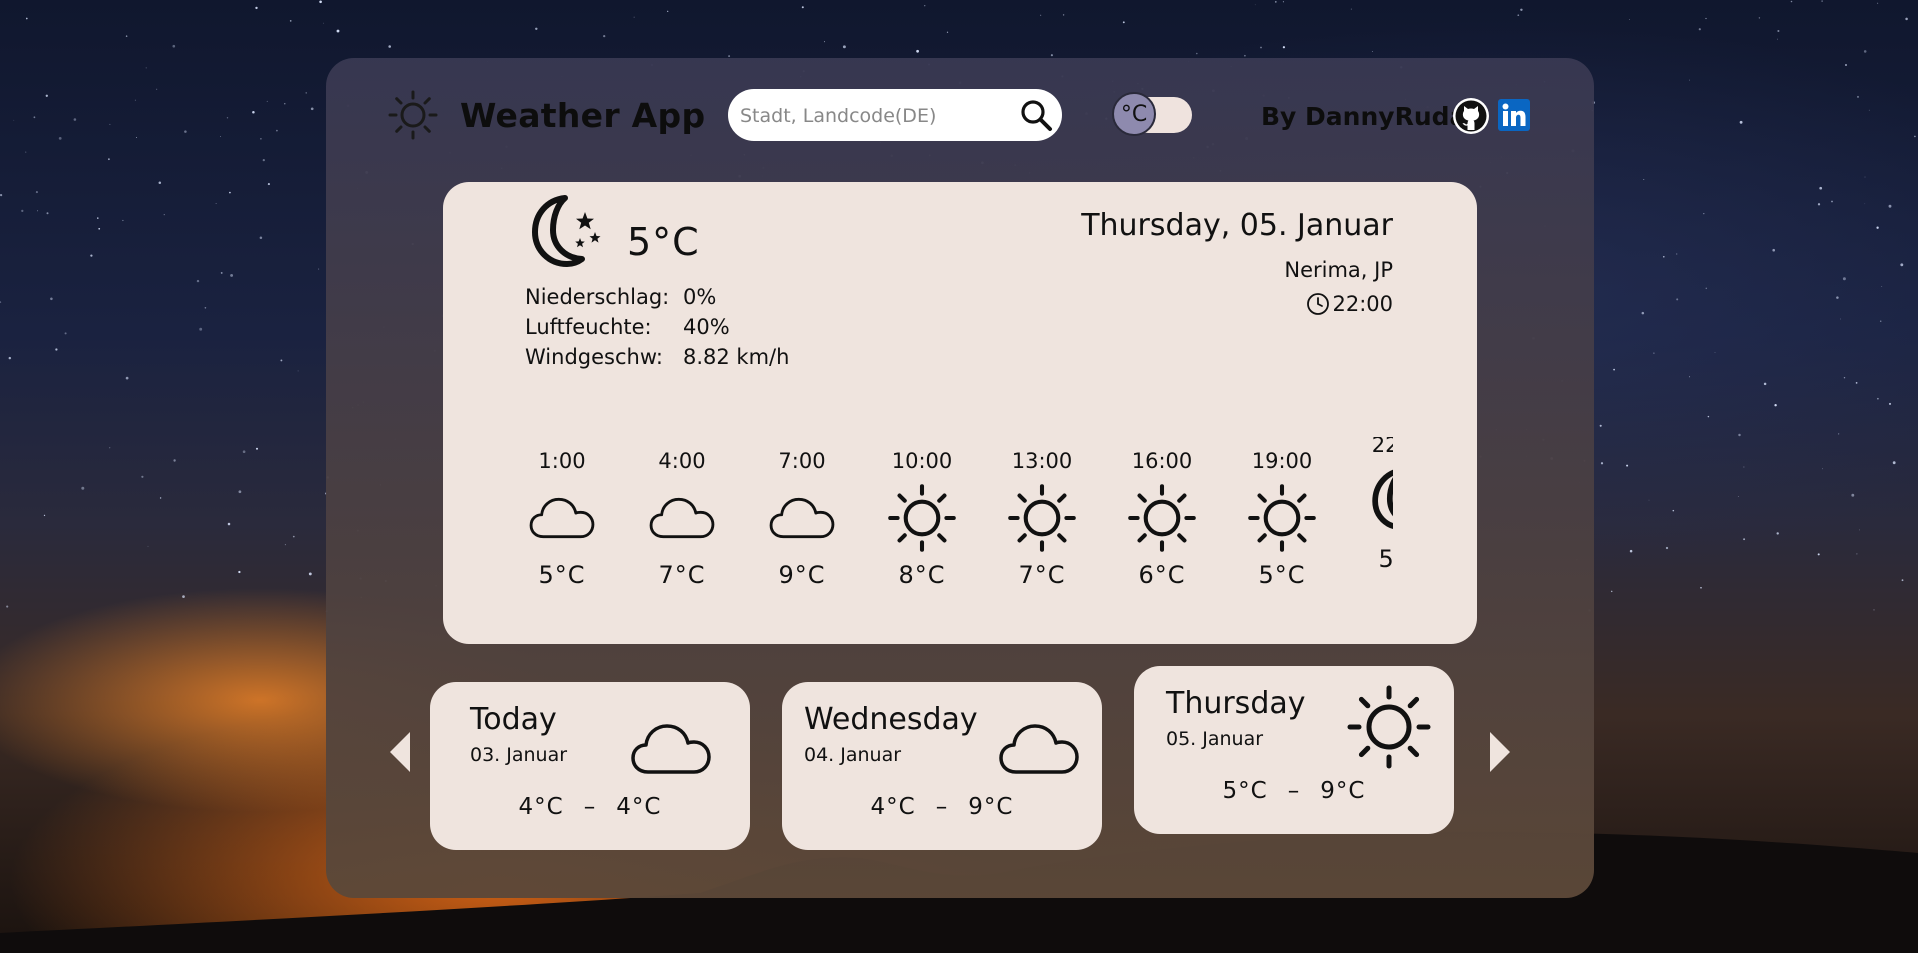 The width and height of the screenshot is (1918, 953). I want to click on day-date: 03. Januar, so click(519, 755).